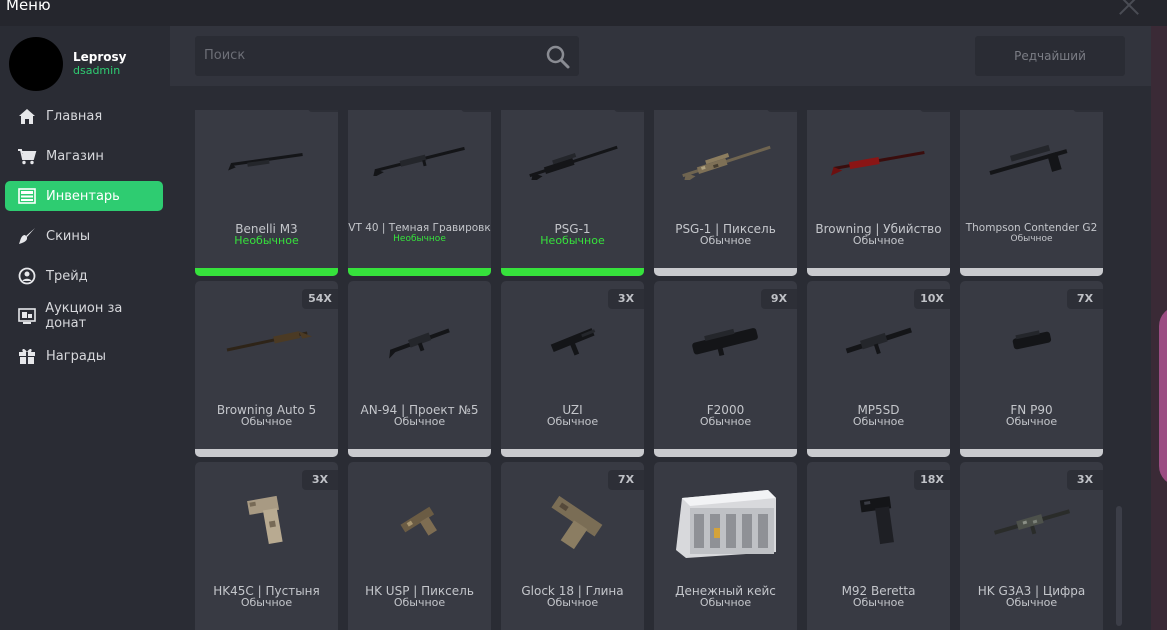 The image size is (1167, 630). Describe the element at coordinates (27, 236) in the screenshot. I see `brush-icon` at that location.